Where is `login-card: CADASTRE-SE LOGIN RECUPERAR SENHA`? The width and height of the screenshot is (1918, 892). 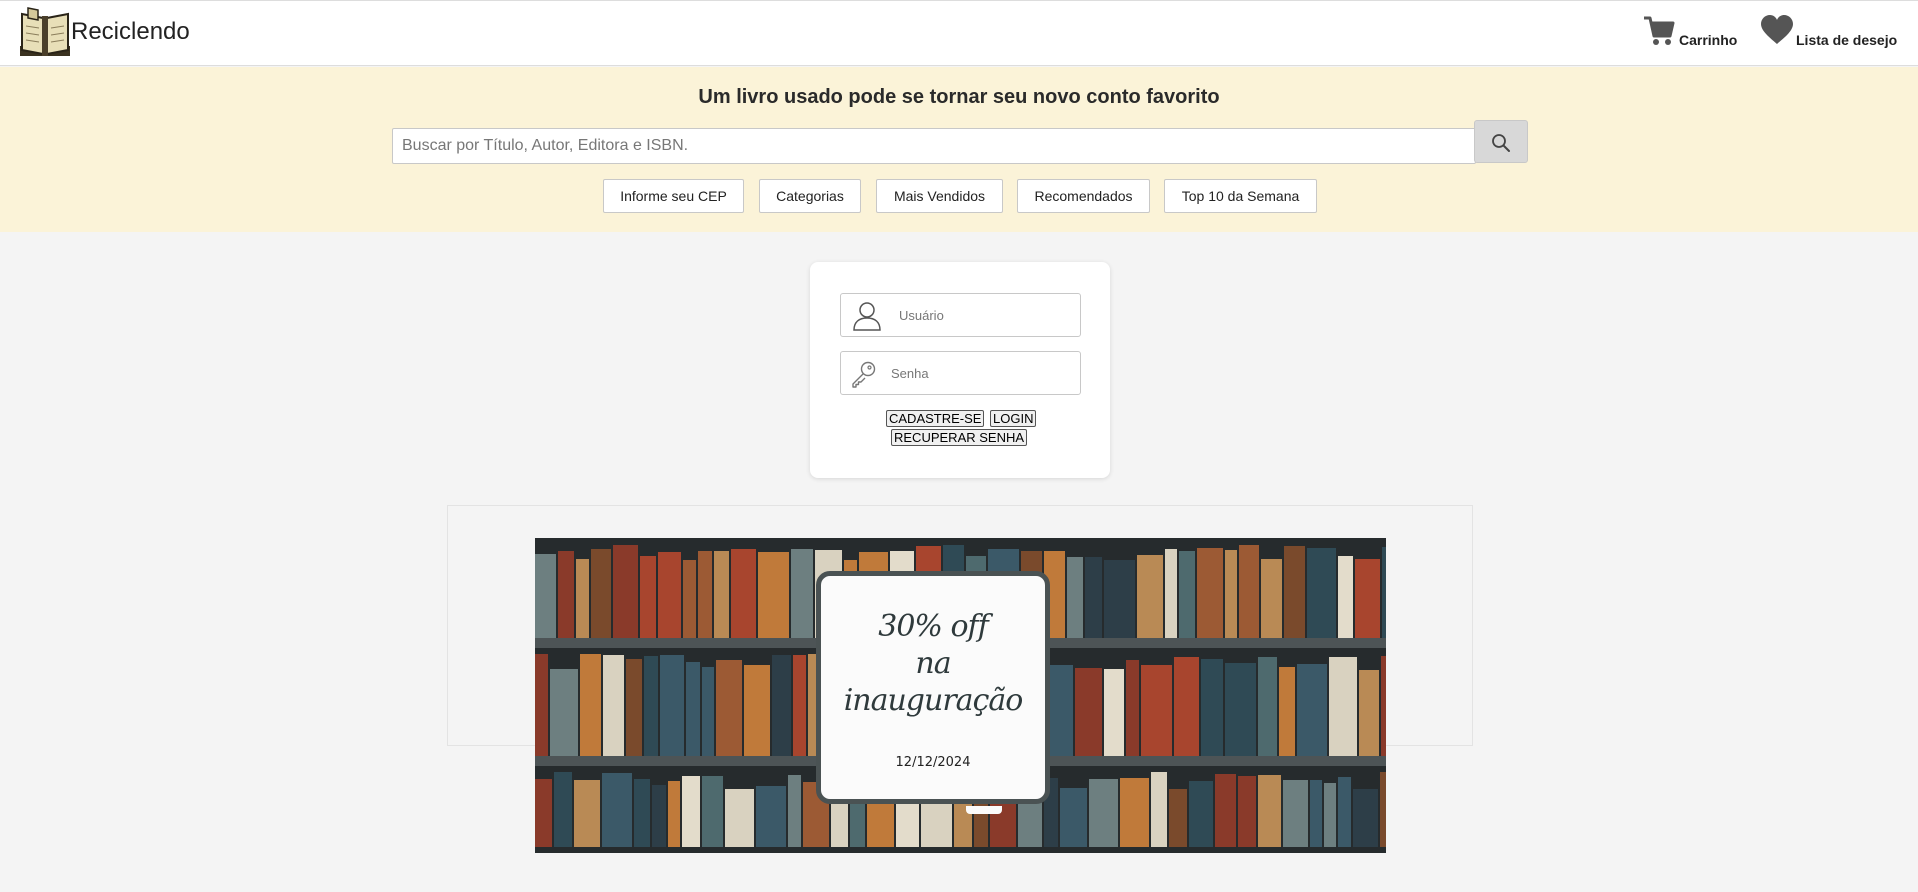
login-card: CADASTRE-SE LOGIN RECUPERAR SENHA is located at coordinates (960, 370).